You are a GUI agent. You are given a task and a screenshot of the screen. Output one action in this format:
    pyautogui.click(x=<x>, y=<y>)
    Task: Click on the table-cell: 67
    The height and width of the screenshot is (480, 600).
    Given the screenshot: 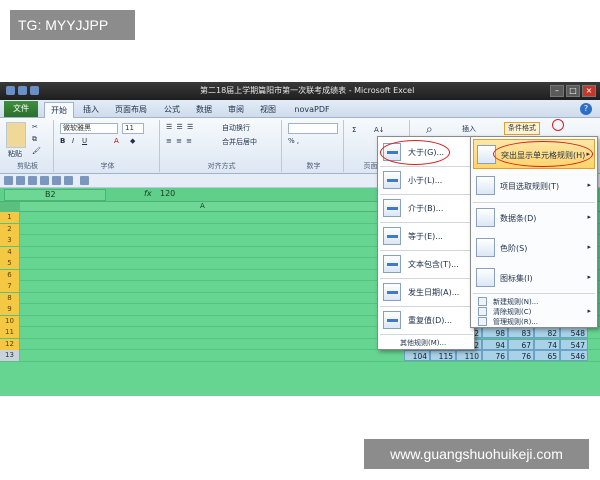 What is the action you would take?
    pyautogui.click(x=521, y=344)
    